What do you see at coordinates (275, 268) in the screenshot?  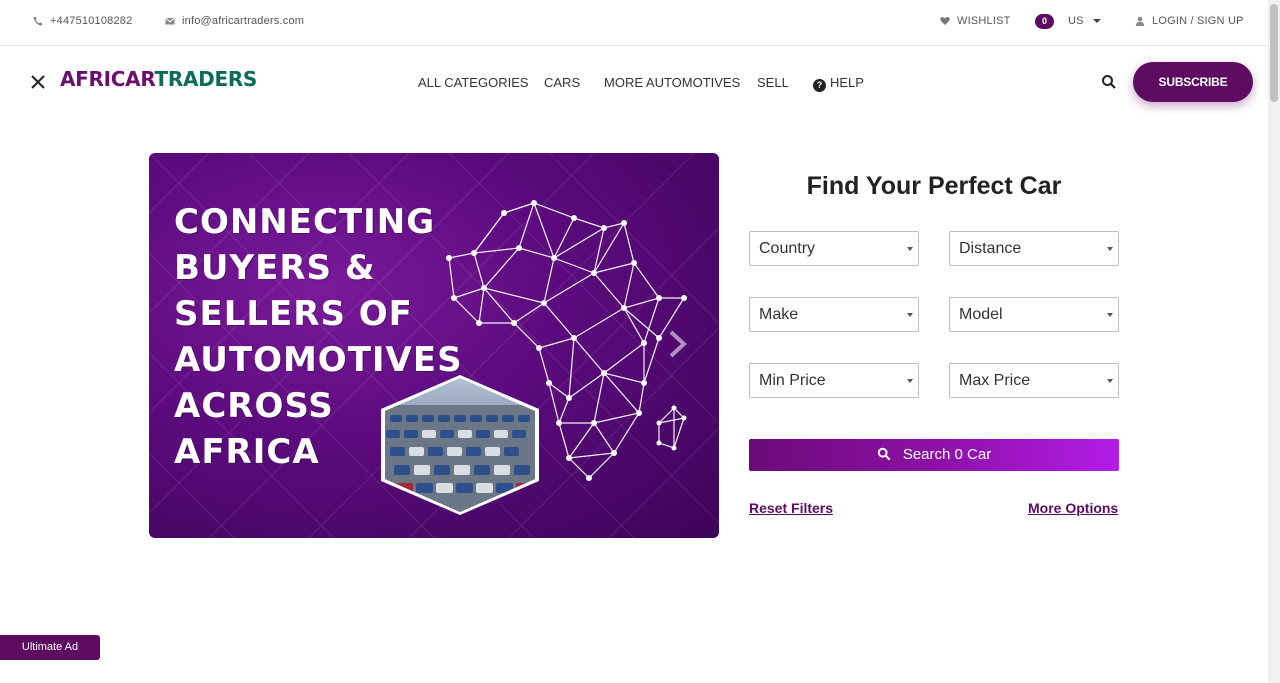 I see `hero-line: BUYERS &` at bounding box center [275, 268].